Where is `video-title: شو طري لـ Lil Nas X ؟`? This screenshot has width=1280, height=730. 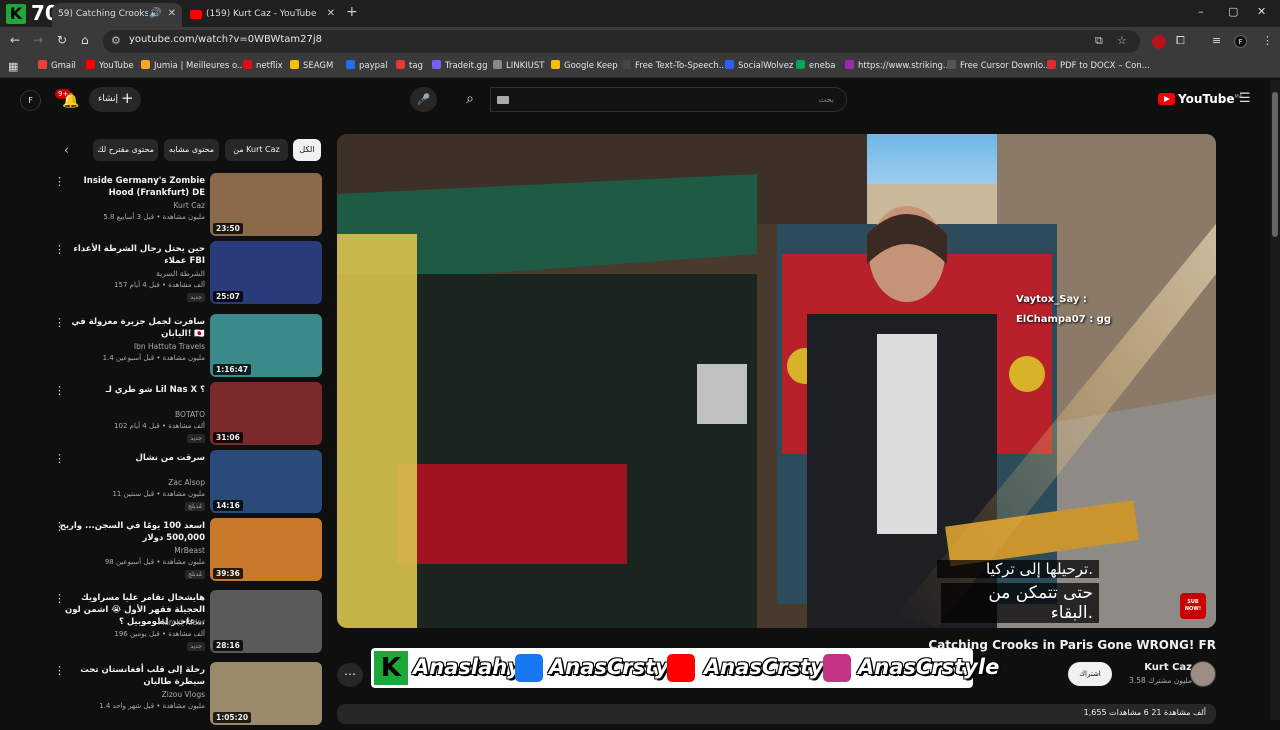 video-title: شو طري لـ Lil Nas X ؟ is located at coordinates (131, 390).